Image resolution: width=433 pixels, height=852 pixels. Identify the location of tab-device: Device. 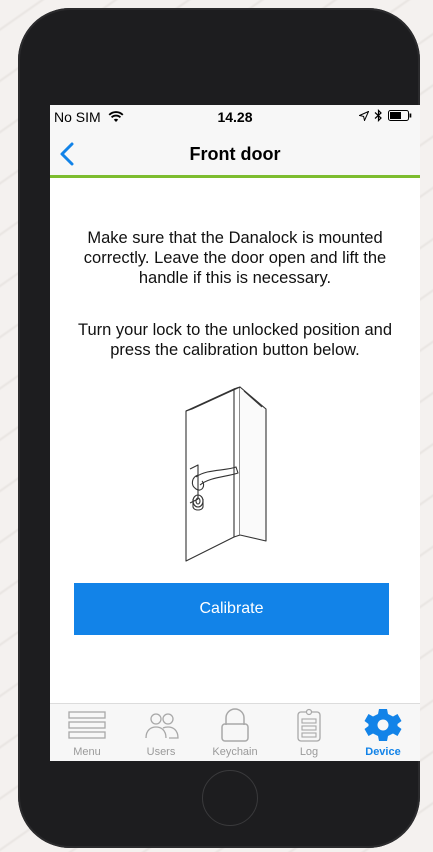
(383, 732).